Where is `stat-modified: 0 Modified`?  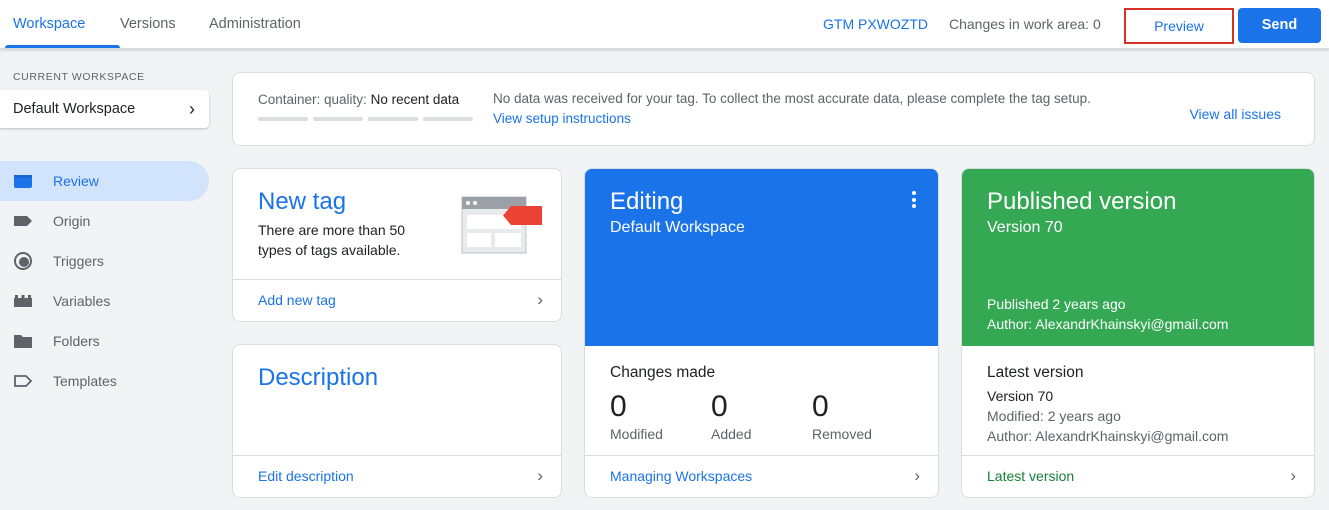 stat-modified: 0 Modified is located at coordinates (636, 415).